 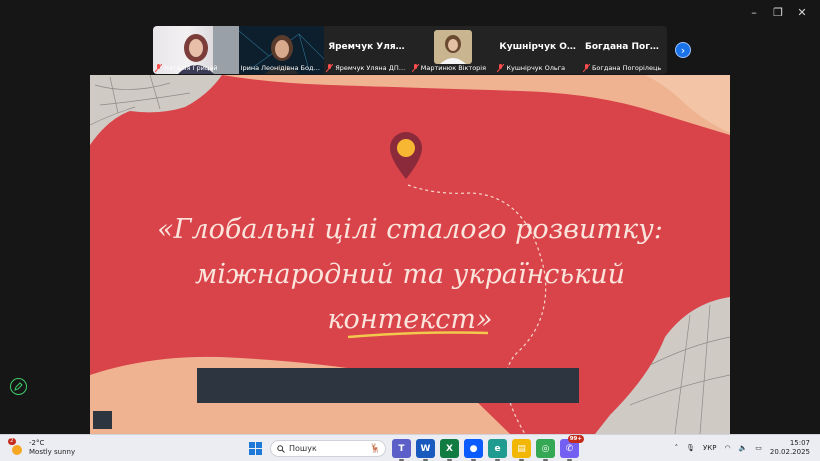 I want to click on participant-tile: Кушнірчук Ольга Кушнірчук Ольга, so click(x=538, y=50).